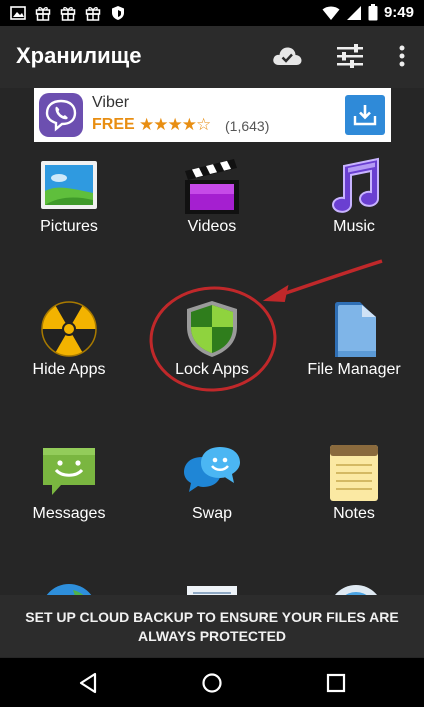 This screenshot has height=707, width=424. I want to click on page-title: Хранилище, so click(79, 55).